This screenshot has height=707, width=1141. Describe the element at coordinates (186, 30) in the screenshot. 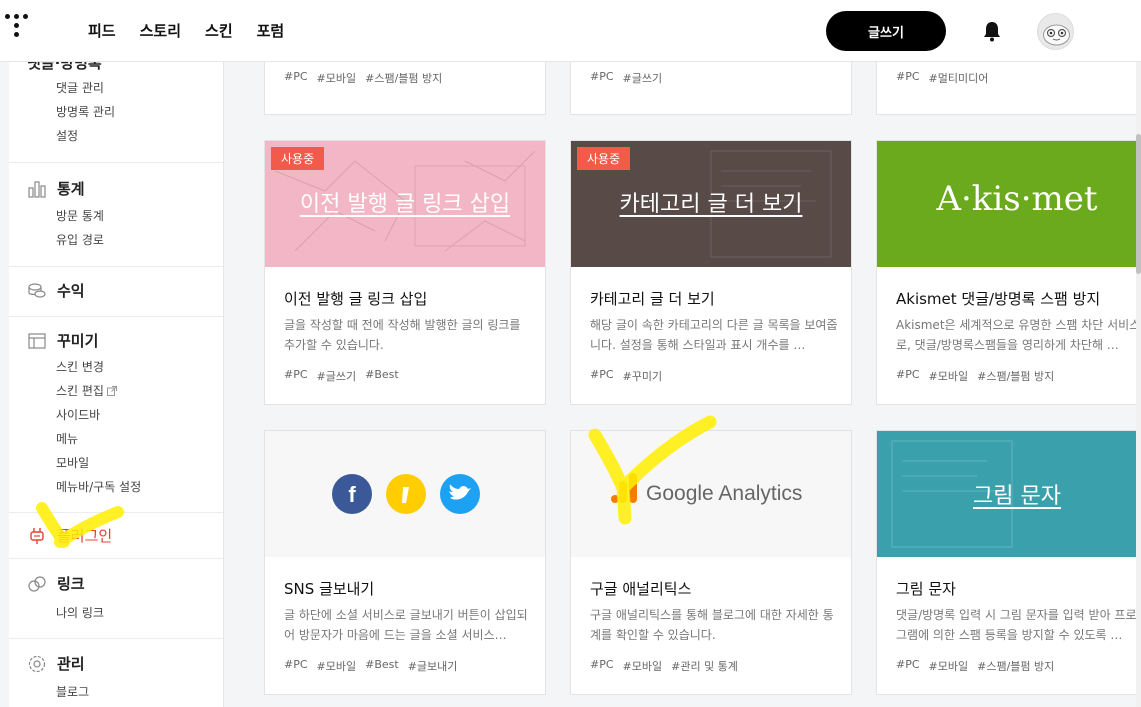

I see `main-nav: 피드 스토리 스킨 포럼` at that location.